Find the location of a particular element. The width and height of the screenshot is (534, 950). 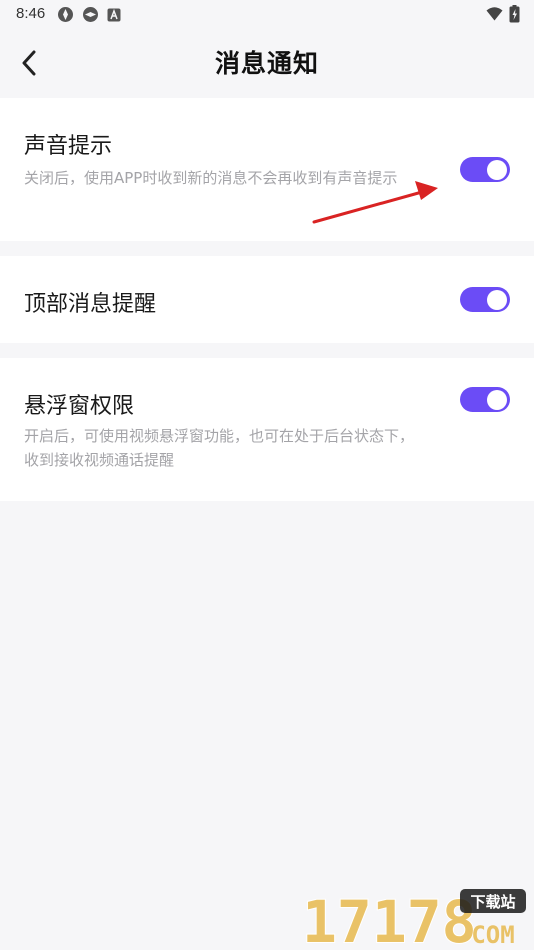

status-notification-icons is located at coordinates (89, 14).